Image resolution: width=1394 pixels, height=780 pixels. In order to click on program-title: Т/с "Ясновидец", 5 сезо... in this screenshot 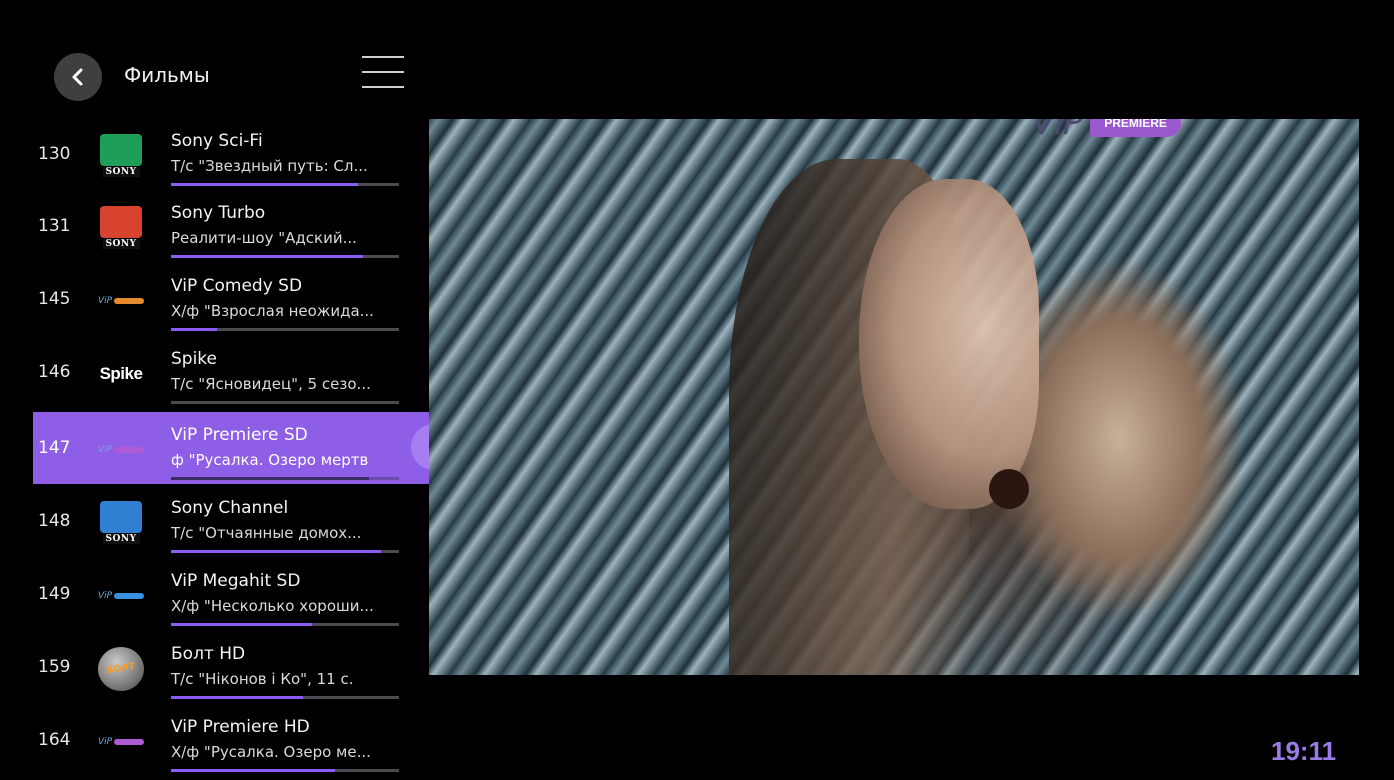, I will do `click(271, 384)`.